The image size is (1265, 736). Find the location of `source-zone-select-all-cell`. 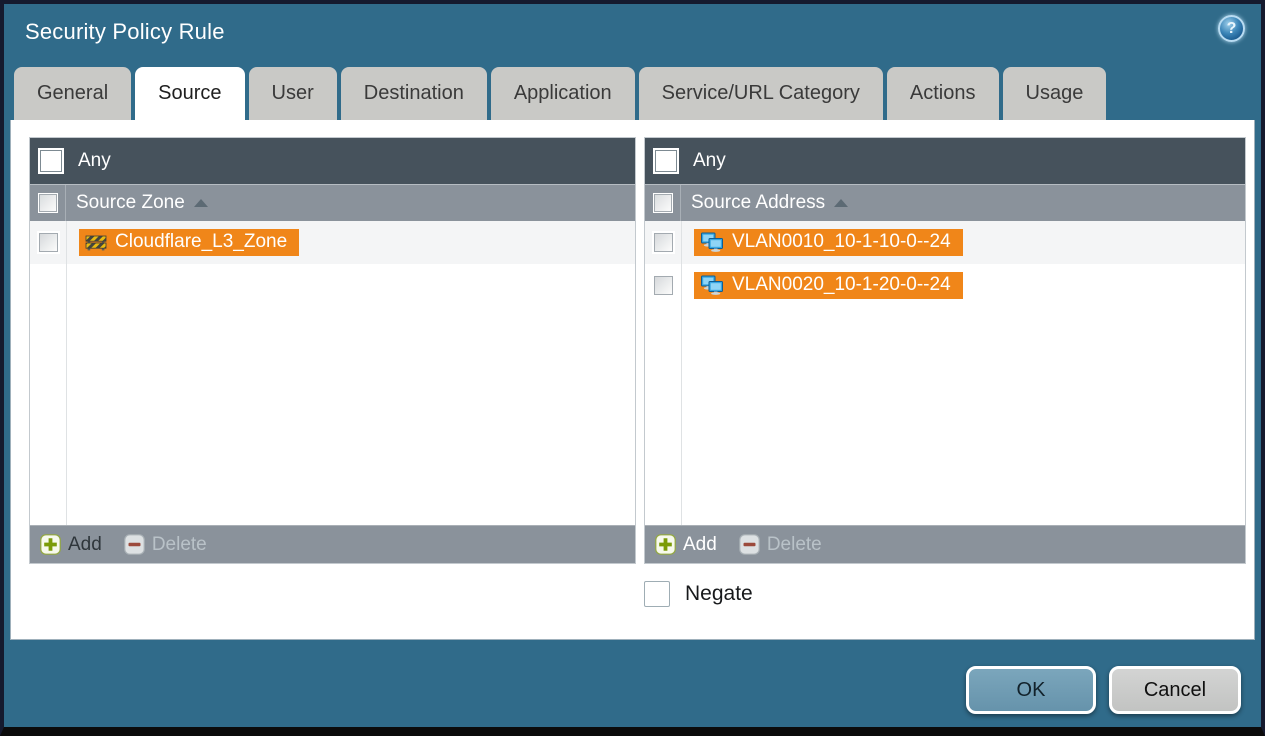

source-zone-select-all-cell is located at coordinates (48, 203).